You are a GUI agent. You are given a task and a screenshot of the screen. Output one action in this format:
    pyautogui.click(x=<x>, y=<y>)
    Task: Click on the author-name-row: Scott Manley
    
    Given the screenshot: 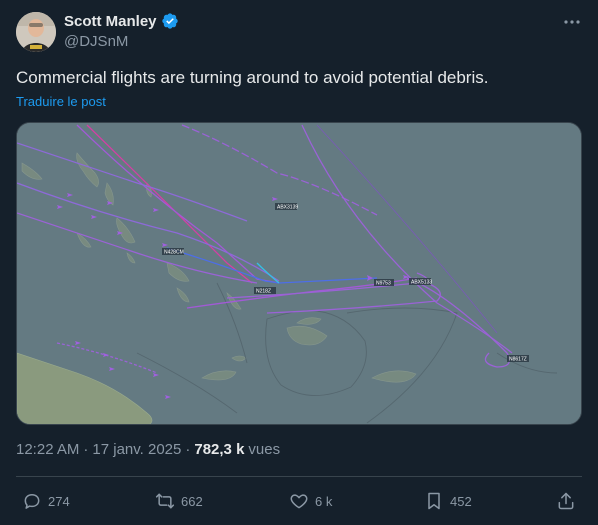 What is the action you would take?
    pyautogui.click(x=121, y=21)
    